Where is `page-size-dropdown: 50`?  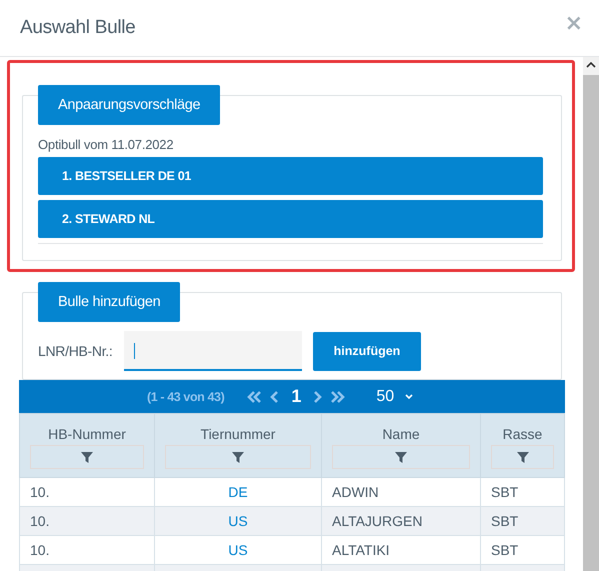 page-size-dropdown: 50 is located at coordinates (395, 397).